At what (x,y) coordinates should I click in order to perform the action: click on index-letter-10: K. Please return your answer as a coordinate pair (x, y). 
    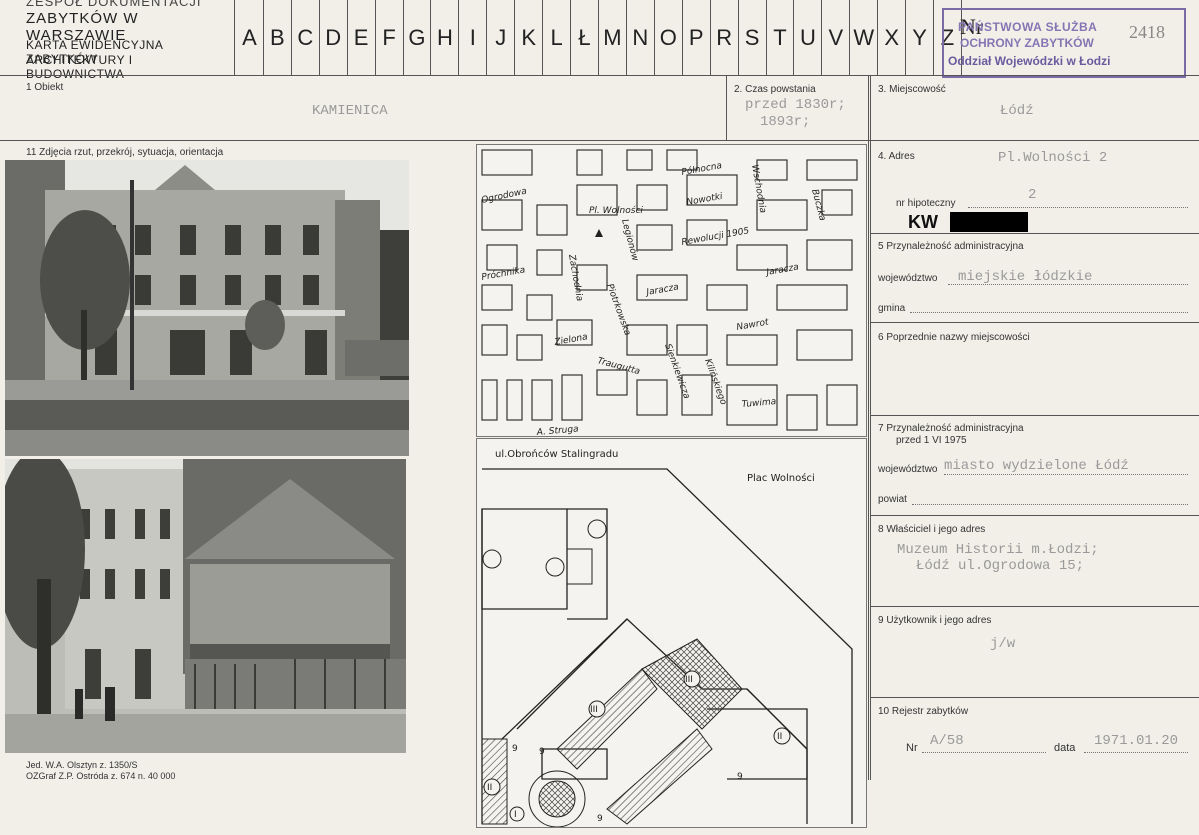
    Looking at the image, I should click on (529, 37).